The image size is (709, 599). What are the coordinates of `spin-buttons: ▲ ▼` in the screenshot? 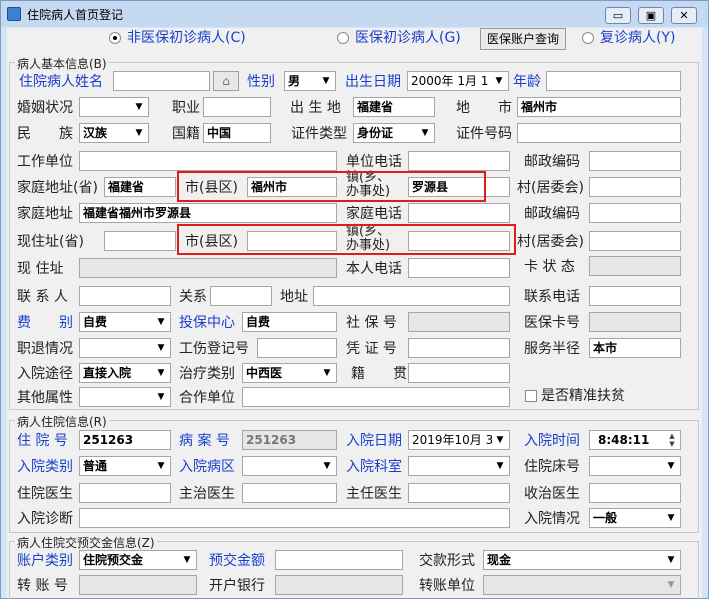 It's located at (672, 440).